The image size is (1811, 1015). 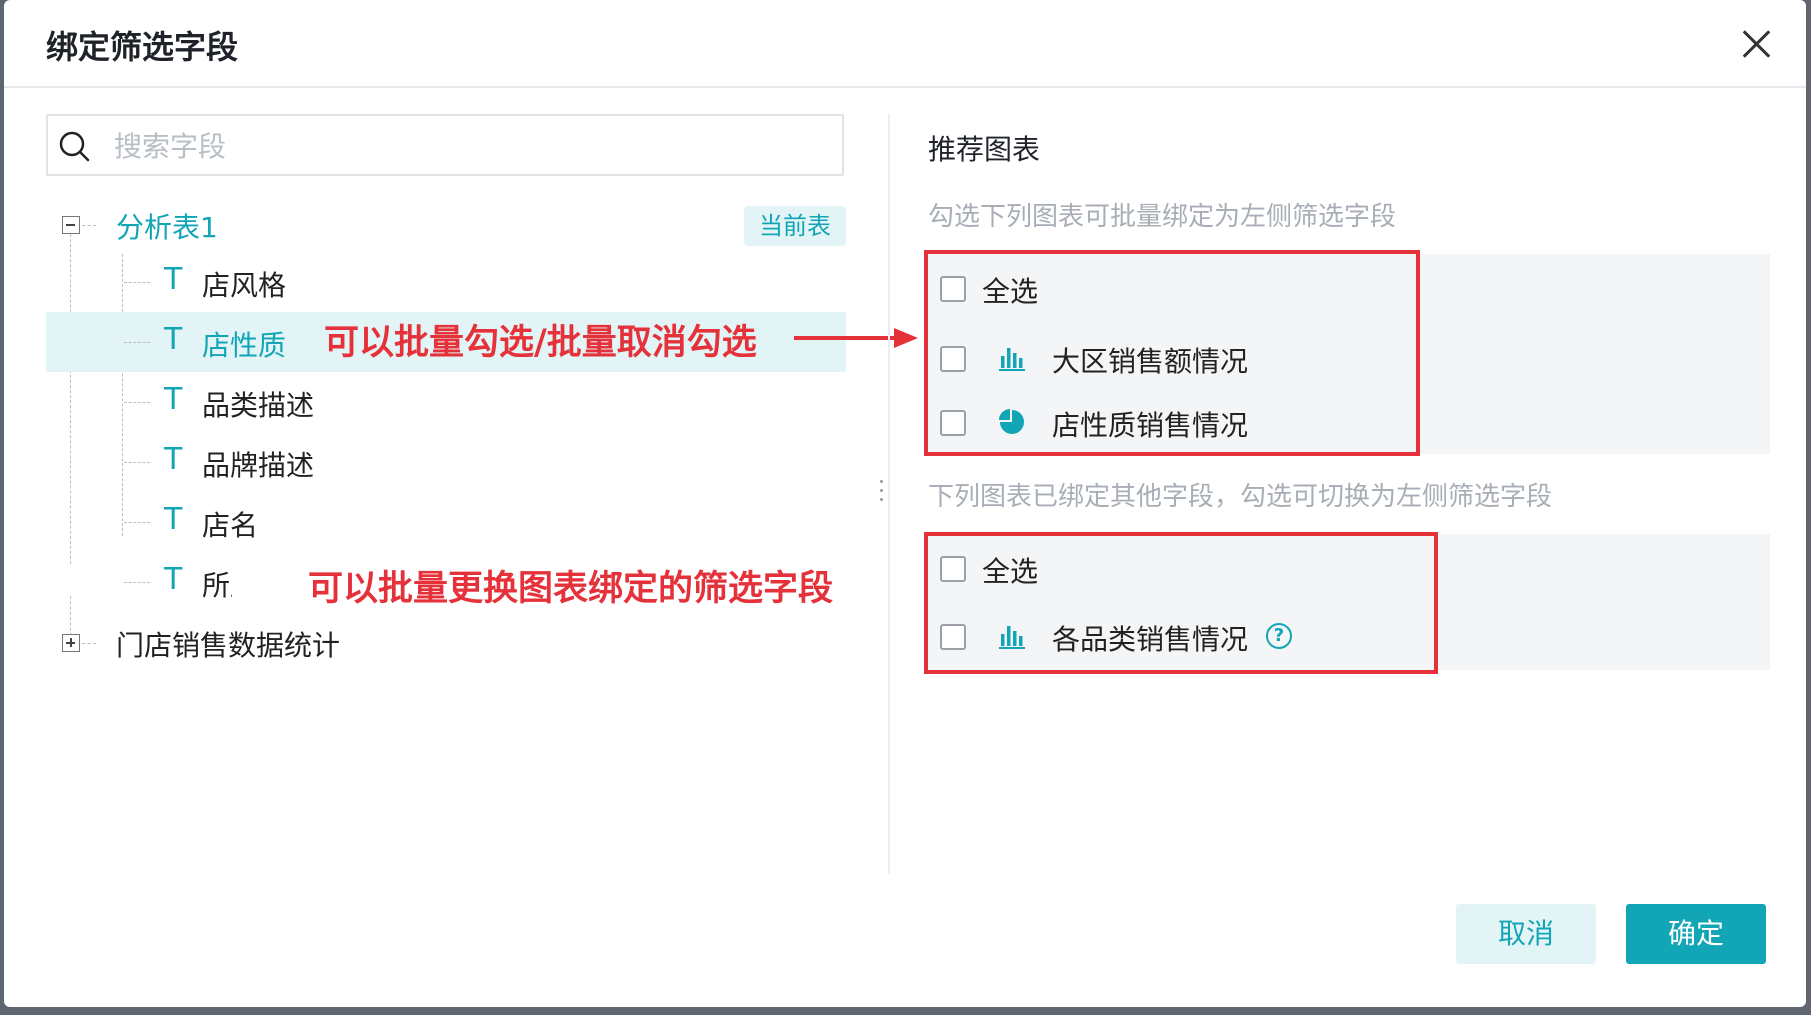 I want to click on tree-root-store-sales: 门店销售数据统计, so click(x=446, y=642).